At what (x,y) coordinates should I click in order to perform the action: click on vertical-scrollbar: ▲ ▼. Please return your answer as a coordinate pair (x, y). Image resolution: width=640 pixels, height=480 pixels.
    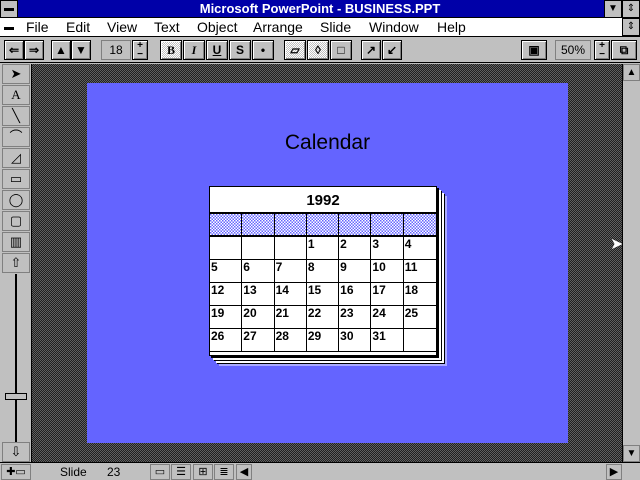
    Looking at the image, I should click on (631, 263).